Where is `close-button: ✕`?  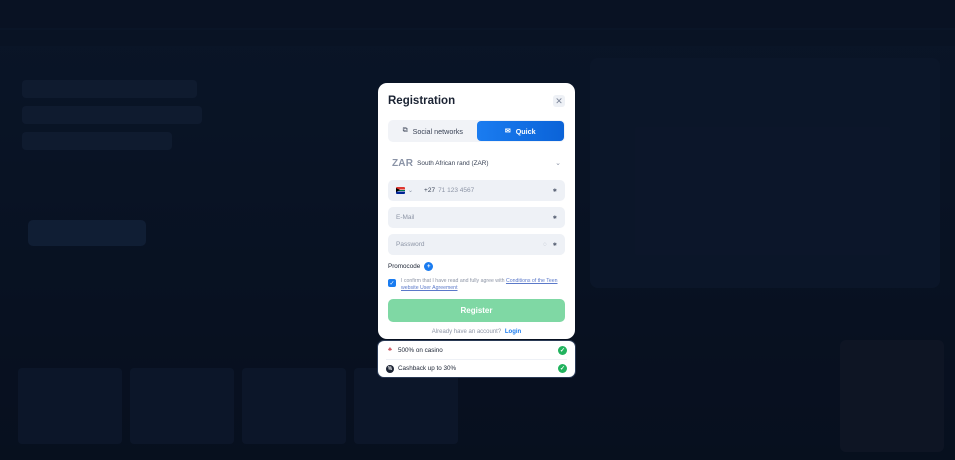
close-button: ✕ is located at coordinates (559, 101).